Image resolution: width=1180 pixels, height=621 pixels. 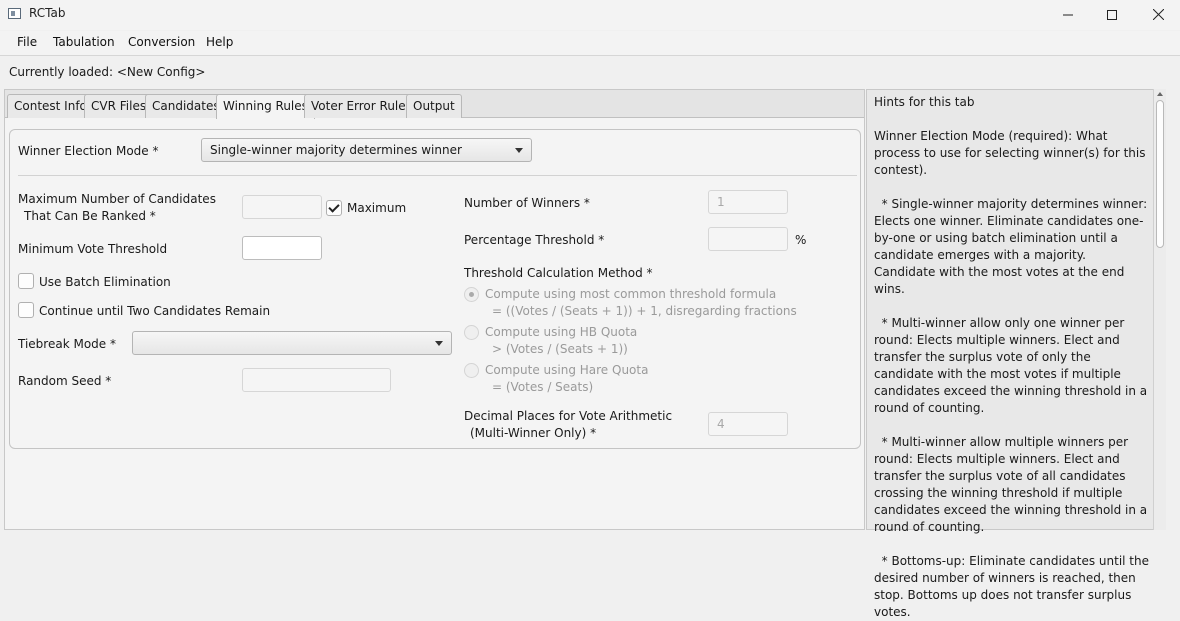 I want to click on close-button, so click(x=1157, y=15).